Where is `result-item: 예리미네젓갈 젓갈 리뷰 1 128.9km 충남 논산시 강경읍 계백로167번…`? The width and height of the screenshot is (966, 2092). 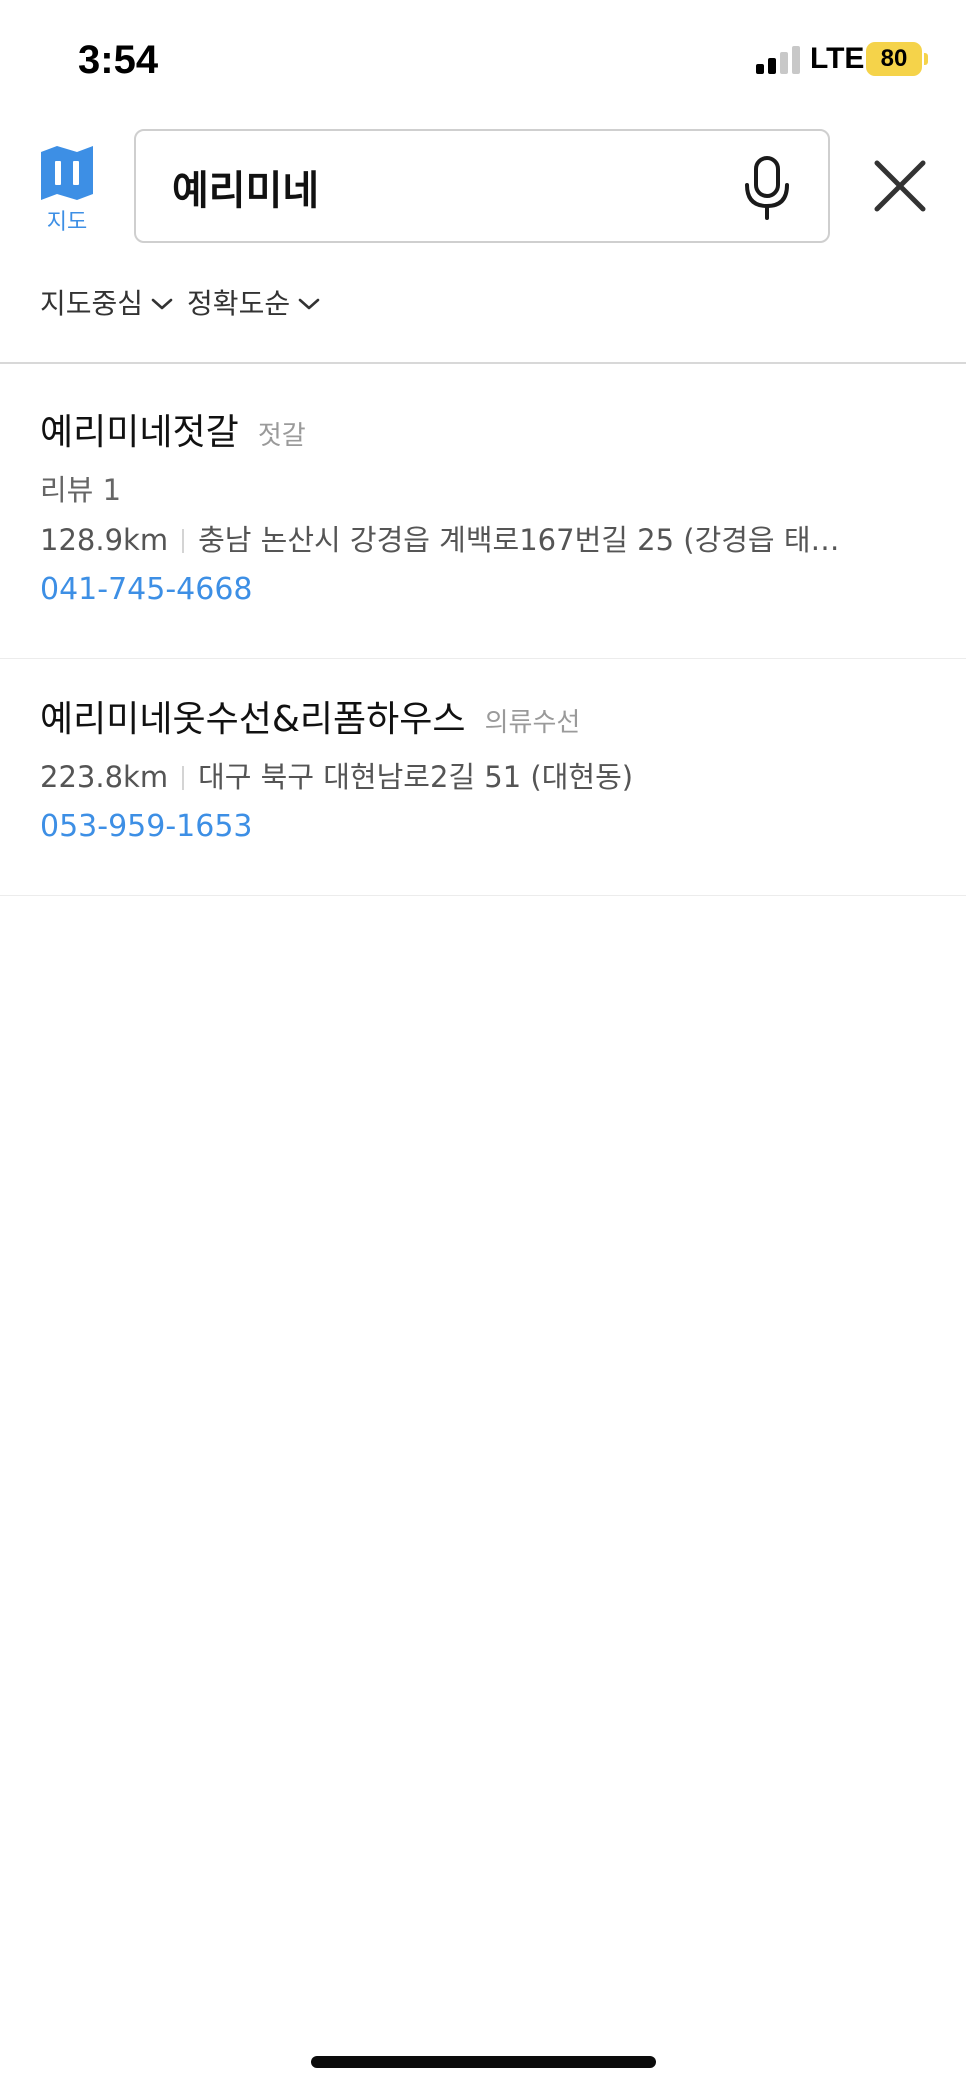 result-item: 예리미네젓갈 젓갈 리뷰 1 128.9km 충남 논산시 강경읍 계백로167번… is located at coordinates (483, 511).